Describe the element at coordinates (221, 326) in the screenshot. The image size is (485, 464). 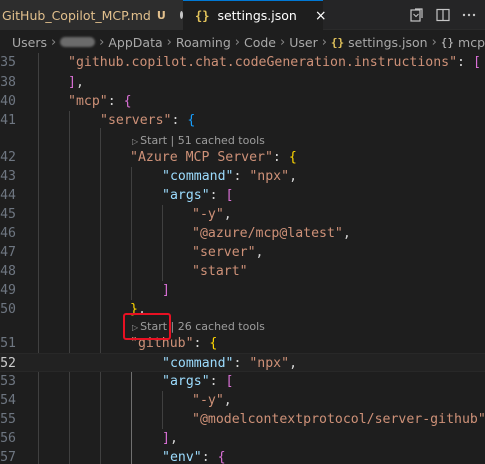
I see `codelens-cached-tools: 26 cached tools` at that location.